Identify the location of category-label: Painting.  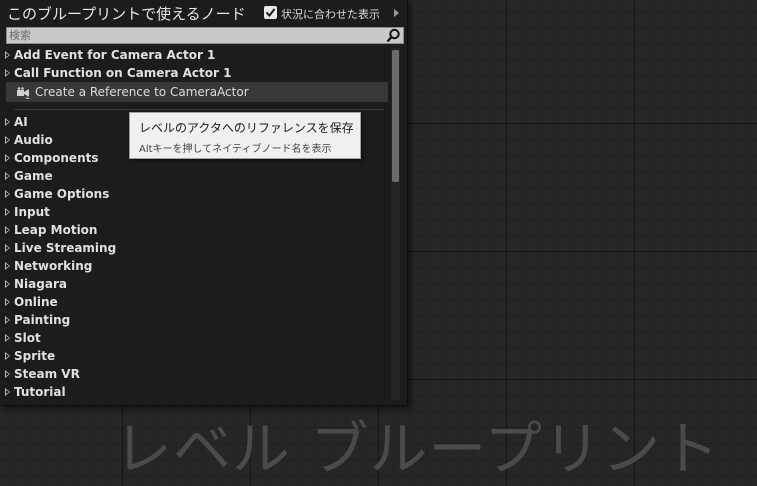
(42, 320).